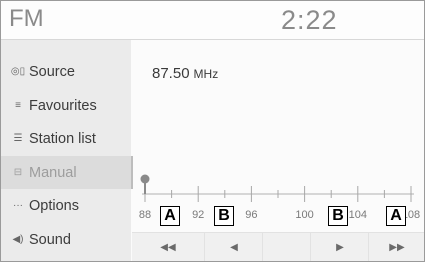 This screenshot has height=262, width=425. Describe the element at coordinates (18, 172) in the screenshot. I see `manual-tuning-icon: ⊟` at that location.